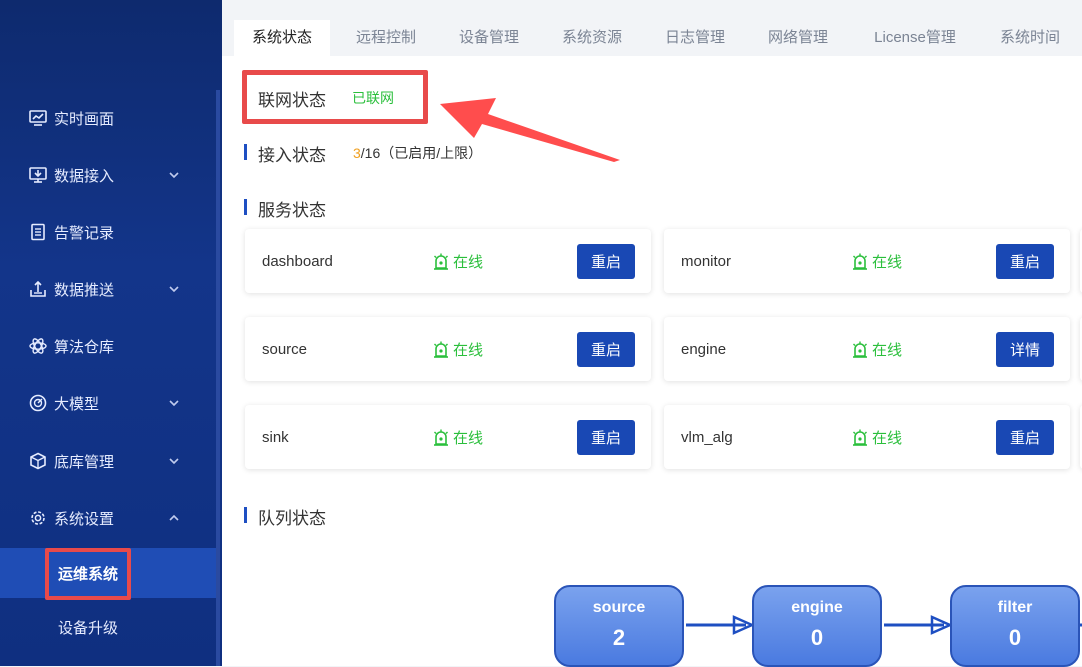 This screenshot has width=1082, height=667. I want to click on sidebar-item-system-settings: 系统设置, so click(108, 518).